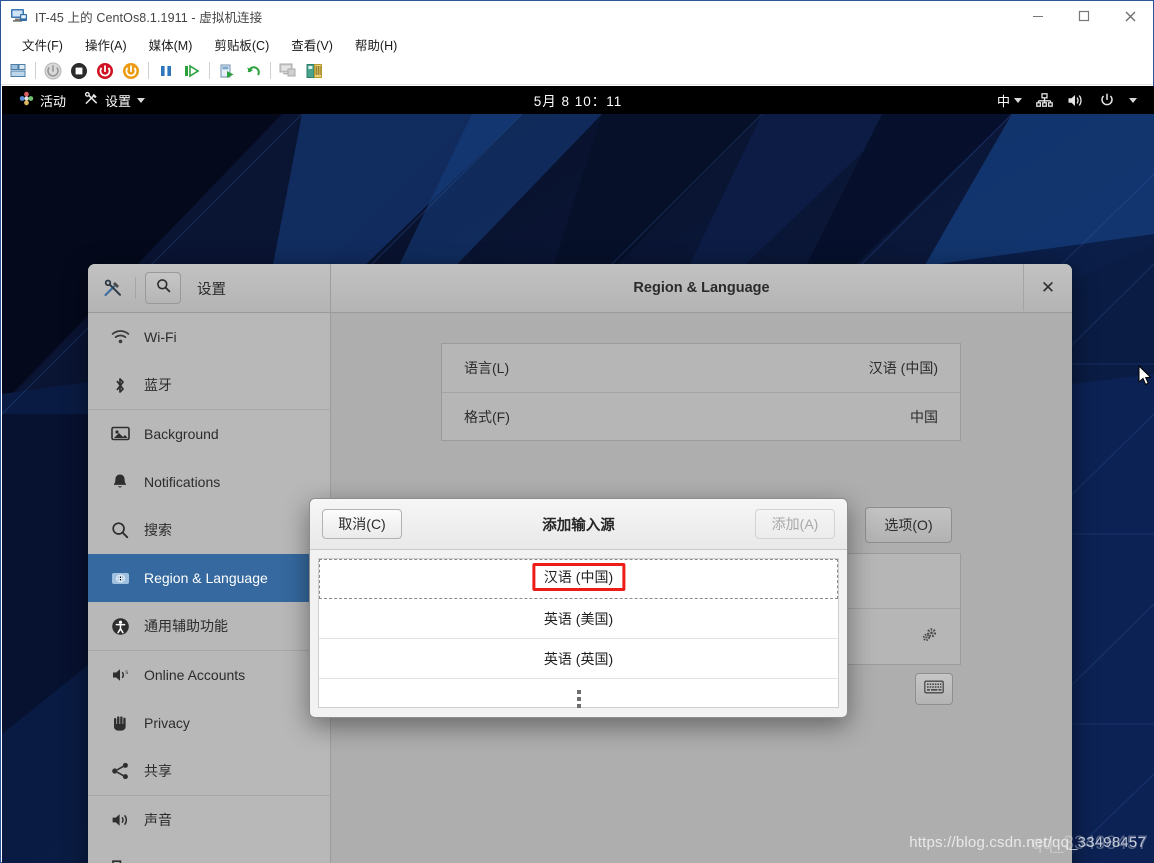 The height and width of the screenshot is (863, 1154). Describe the element at coordinates (209, 385) in the screenshot. I see `sidebar-item-bluetooth: 蓝牙` at that location.